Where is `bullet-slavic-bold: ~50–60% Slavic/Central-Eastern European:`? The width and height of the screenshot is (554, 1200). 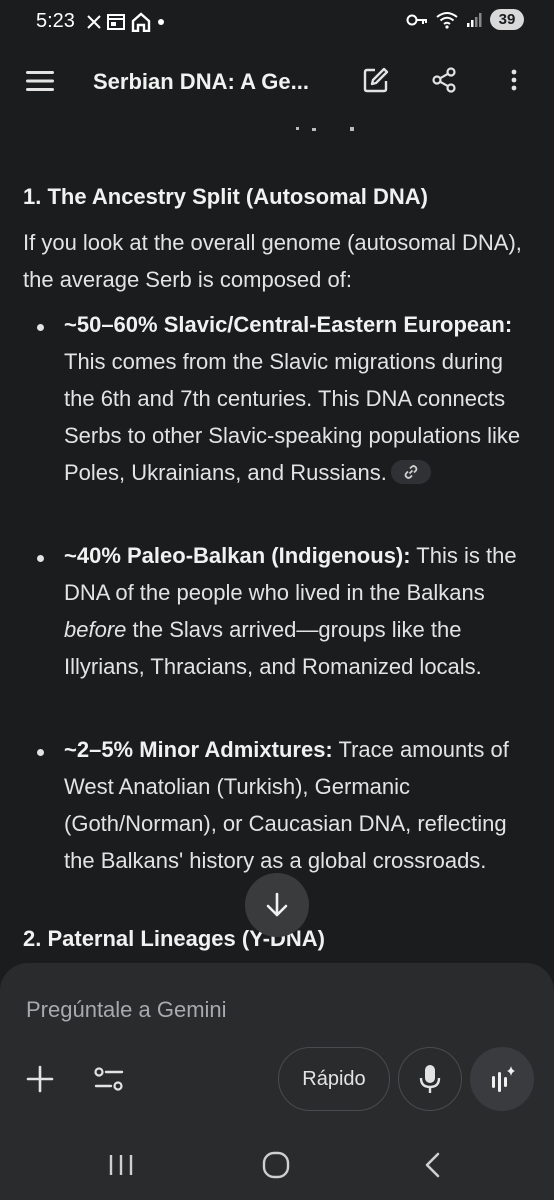 bullet-slavic-bold: ~50–60% Slavic/Central-Eastern European: is located at coordinates (288, 324).